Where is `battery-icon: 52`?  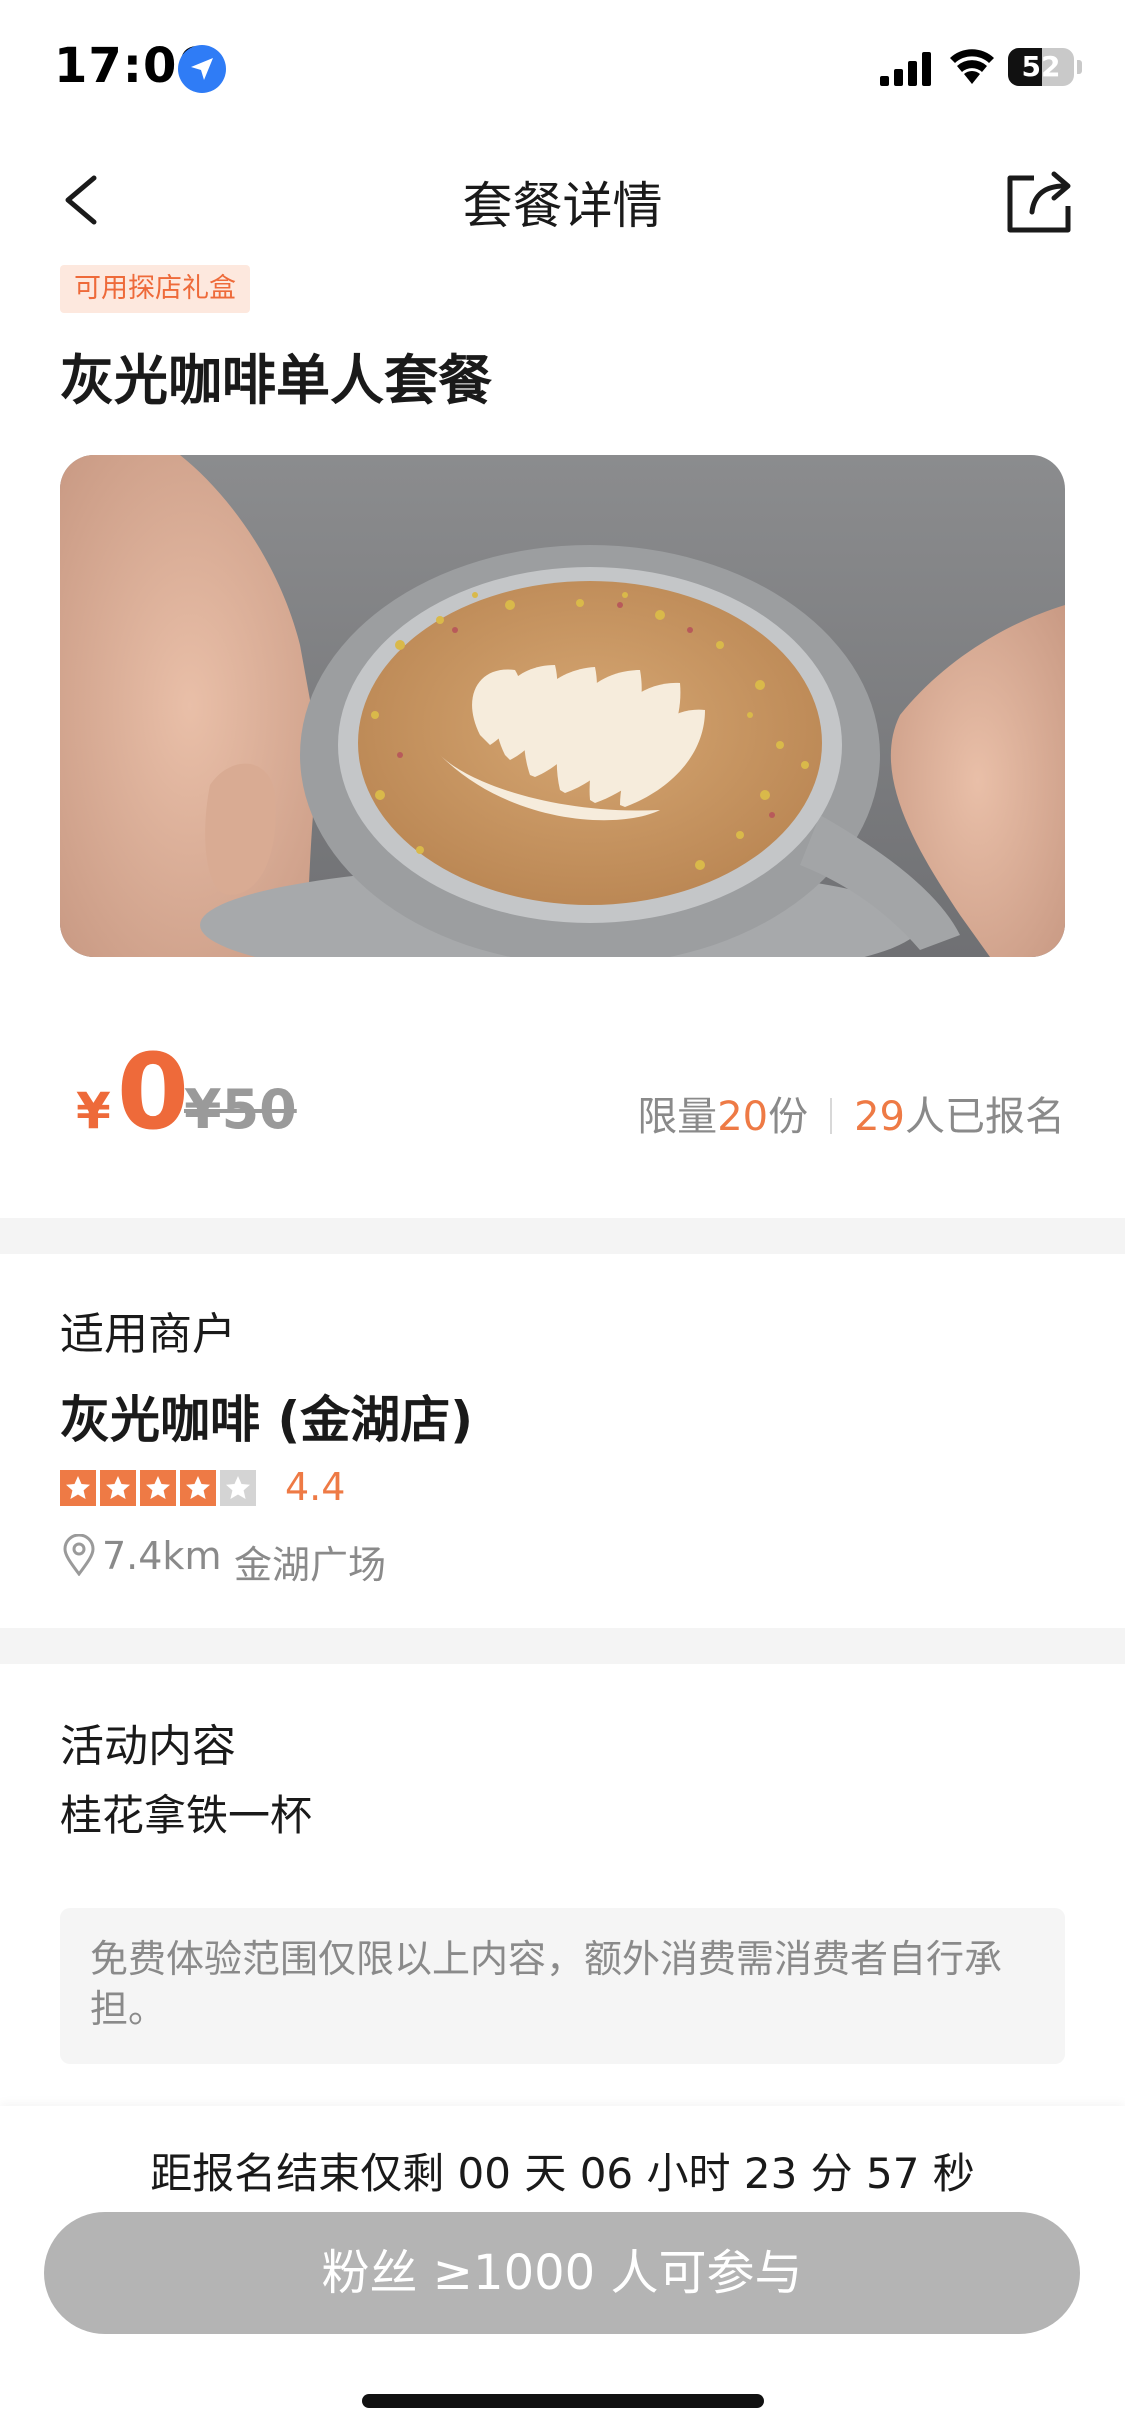
battery-icon: 52 is located at coordinates (1041, 67).